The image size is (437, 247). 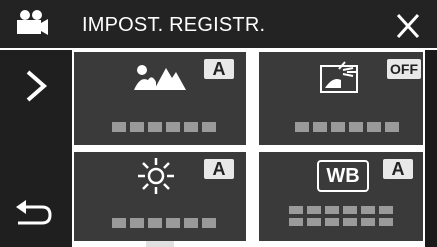 What do you see at coordinates (32, 22) in the screenshot?
I see `video-camera-icon` at bounding box center [32, 22].